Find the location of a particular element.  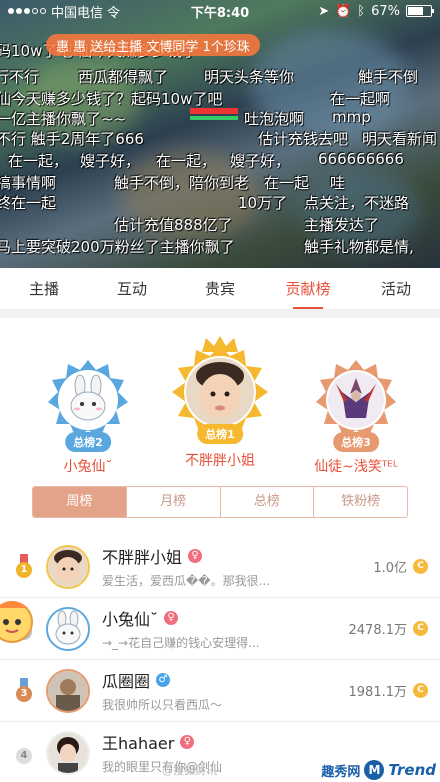

danmu-comment: 马上要突破200万粉丝了主播你飘了 is located at coordinates (117, 247).